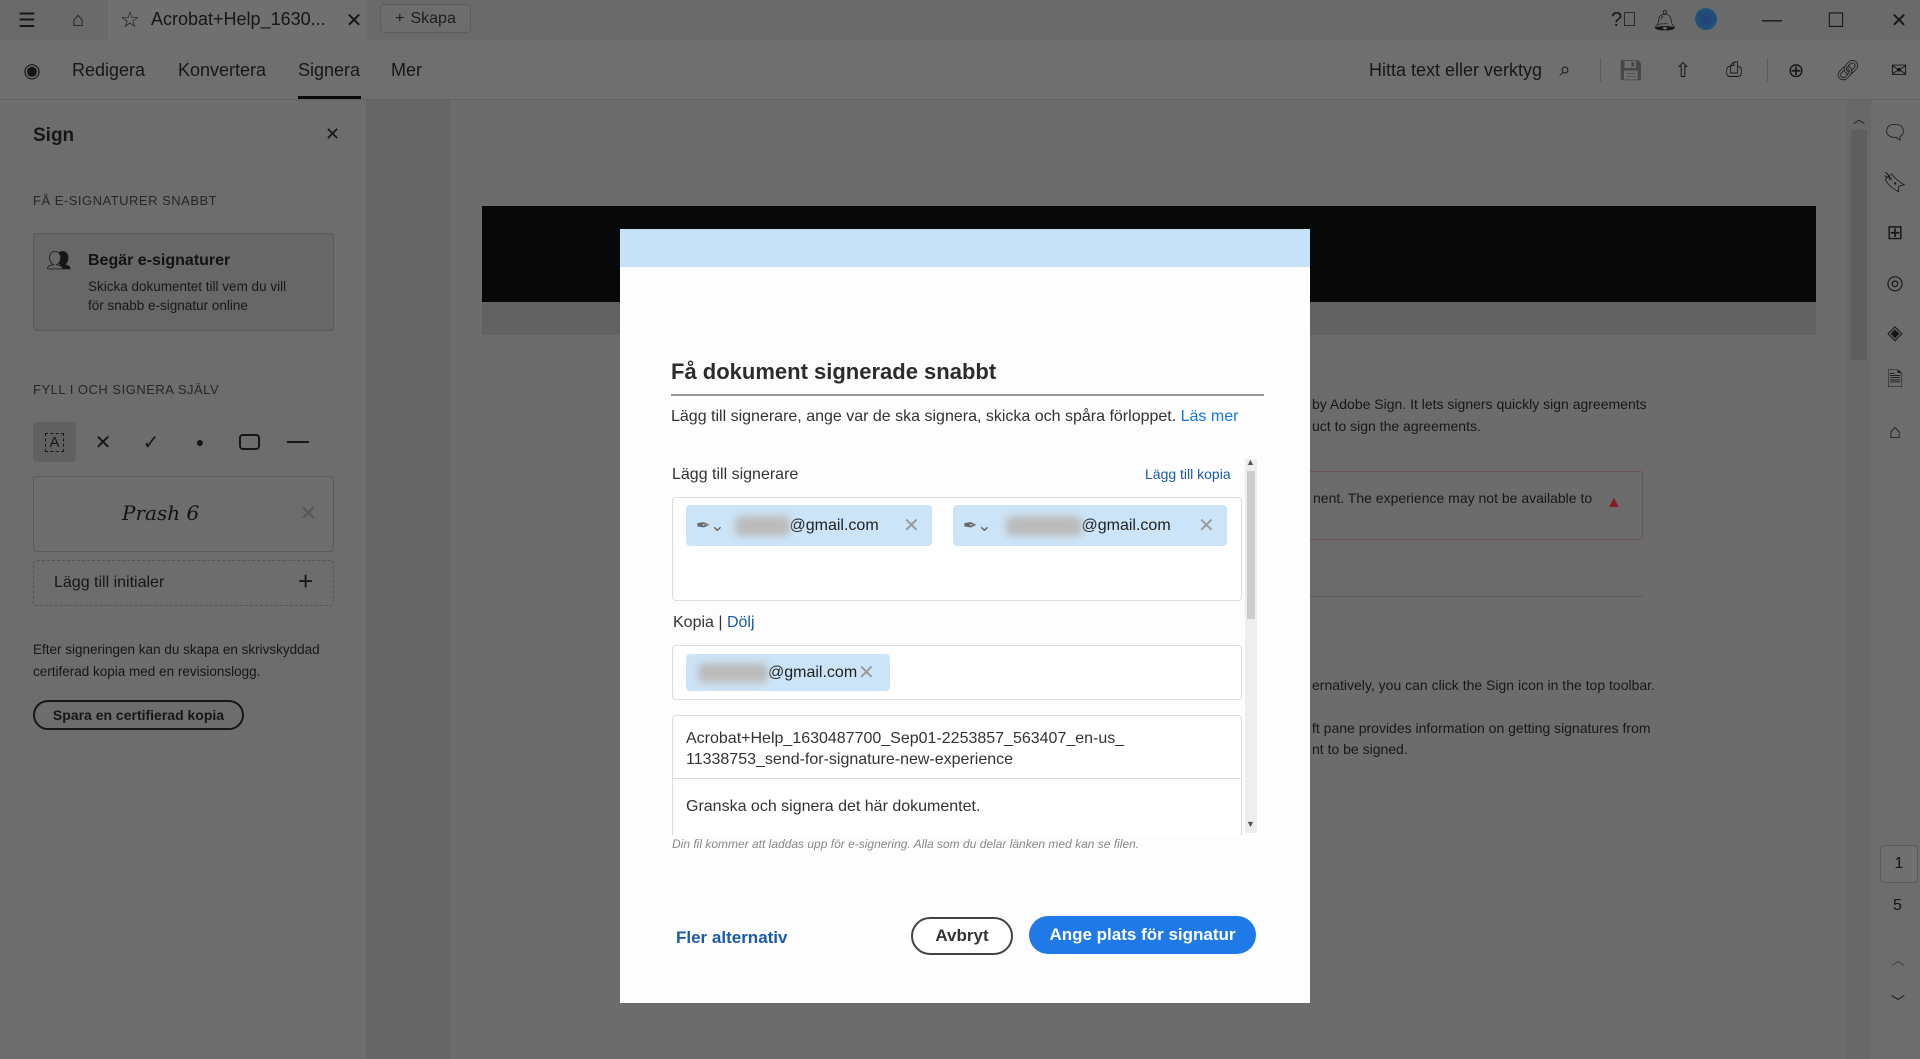 The image size is (1920, 1059). Describe the element at coordinates (425, 18) in the screenshot. I see `create-button: + Skapa` at that location.